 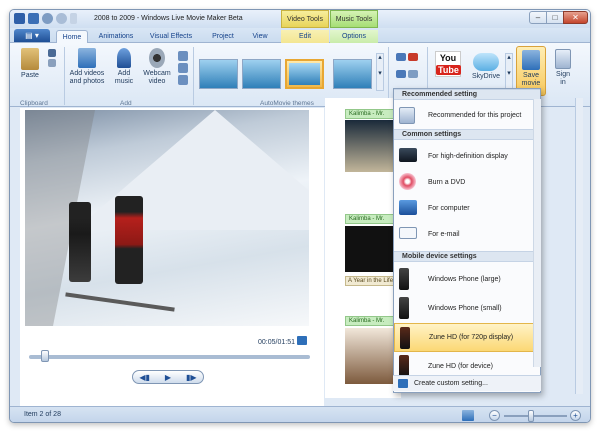 What do you see at coordinates (460, 366) in the screenshot?
I see `zune-hd-device-label: Zune HD (for device)` at bounding box center [460, 366].